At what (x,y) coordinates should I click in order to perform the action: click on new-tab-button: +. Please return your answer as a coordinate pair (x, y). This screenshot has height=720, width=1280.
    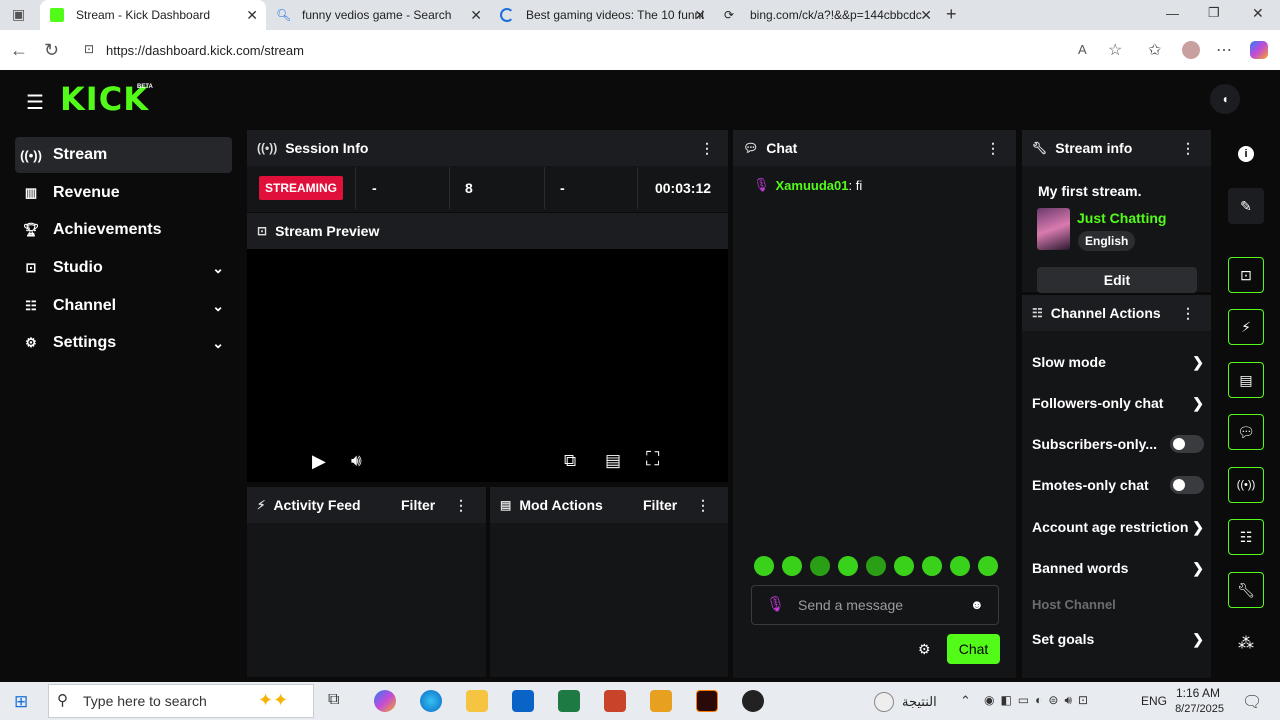
    Looking at the image, I should click on (951, 14).